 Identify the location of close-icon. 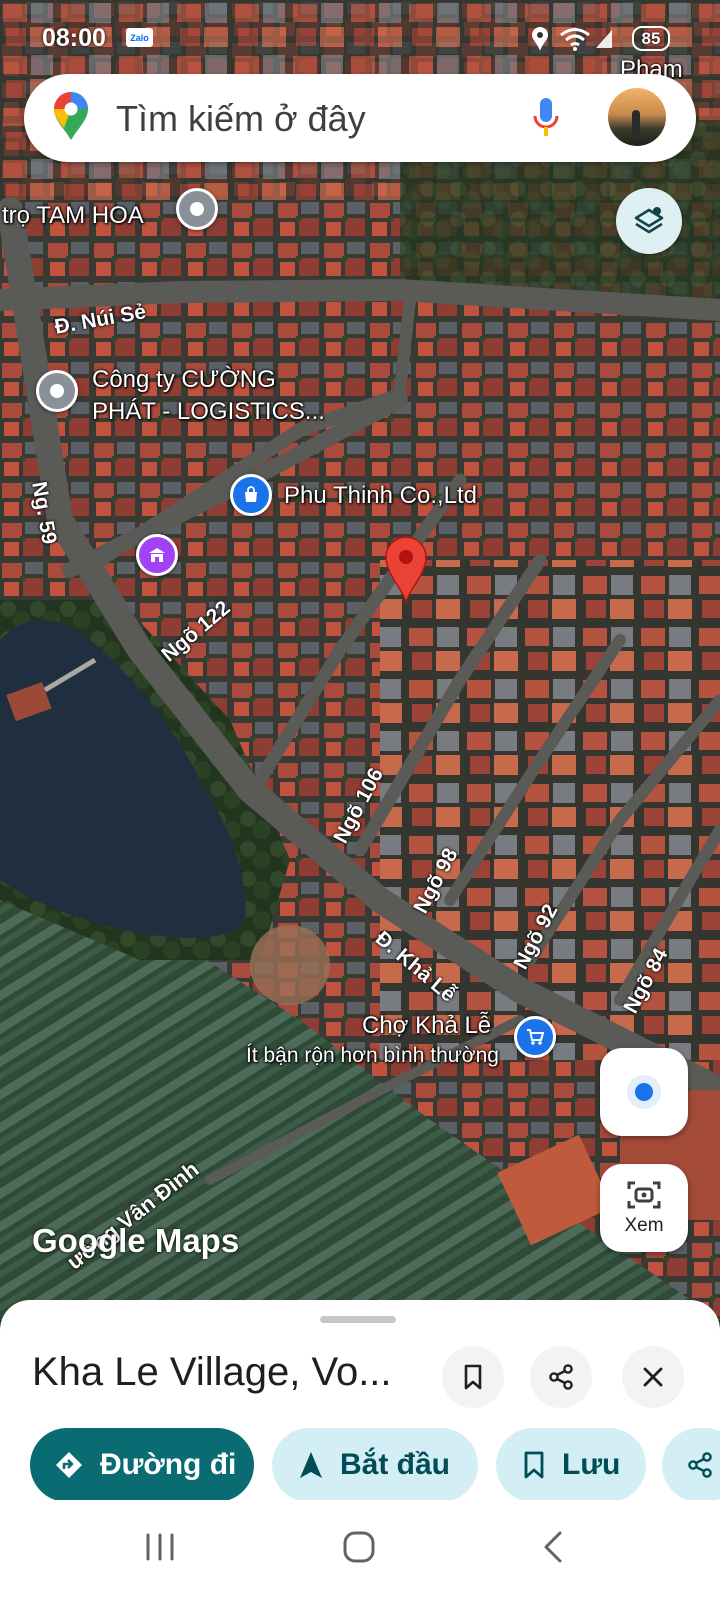
(653, 1377).